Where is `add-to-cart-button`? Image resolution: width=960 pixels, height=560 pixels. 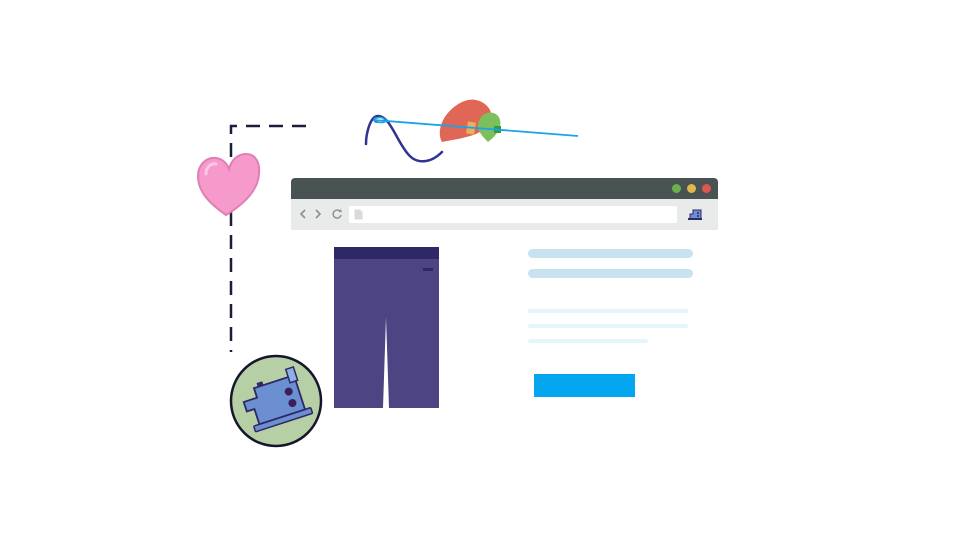 add-to-cart-button is located at coordinates (584, 385).